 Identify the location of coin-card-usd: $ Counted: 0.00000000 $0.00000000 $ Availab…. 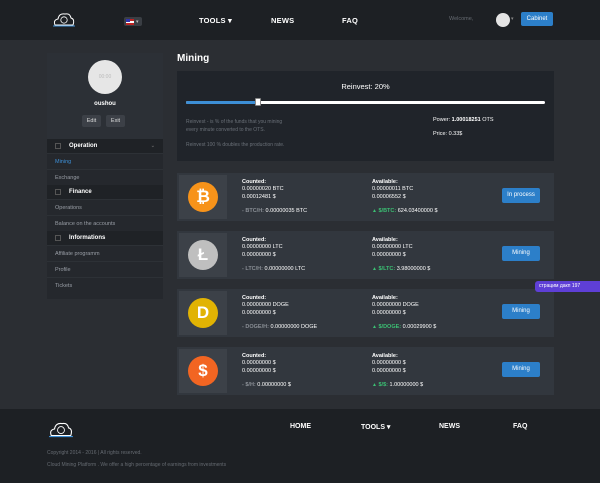
(365, 371).